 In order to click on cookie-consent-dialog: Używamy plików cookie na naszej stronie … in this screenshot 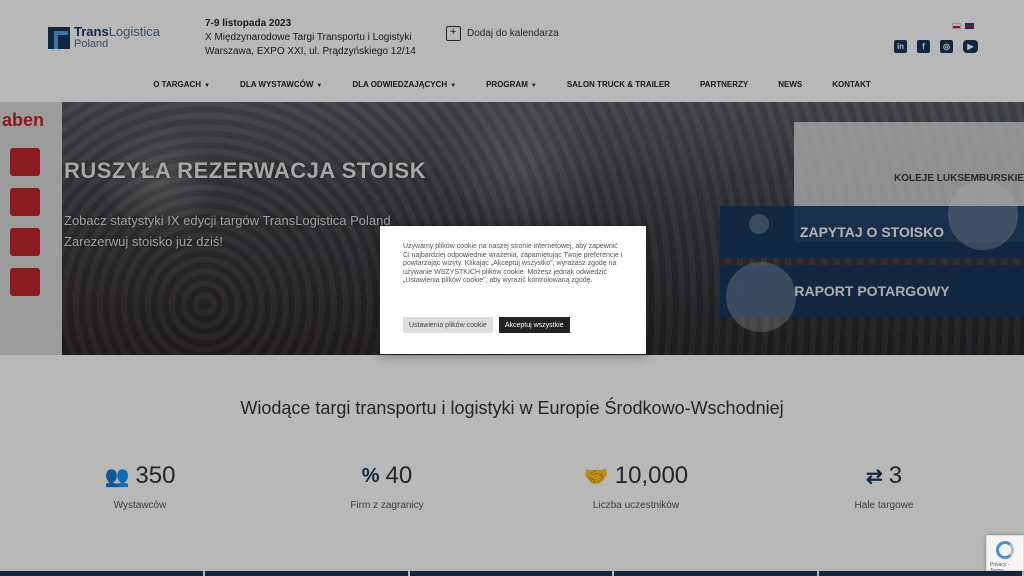, I will do `click(513, 290)`.